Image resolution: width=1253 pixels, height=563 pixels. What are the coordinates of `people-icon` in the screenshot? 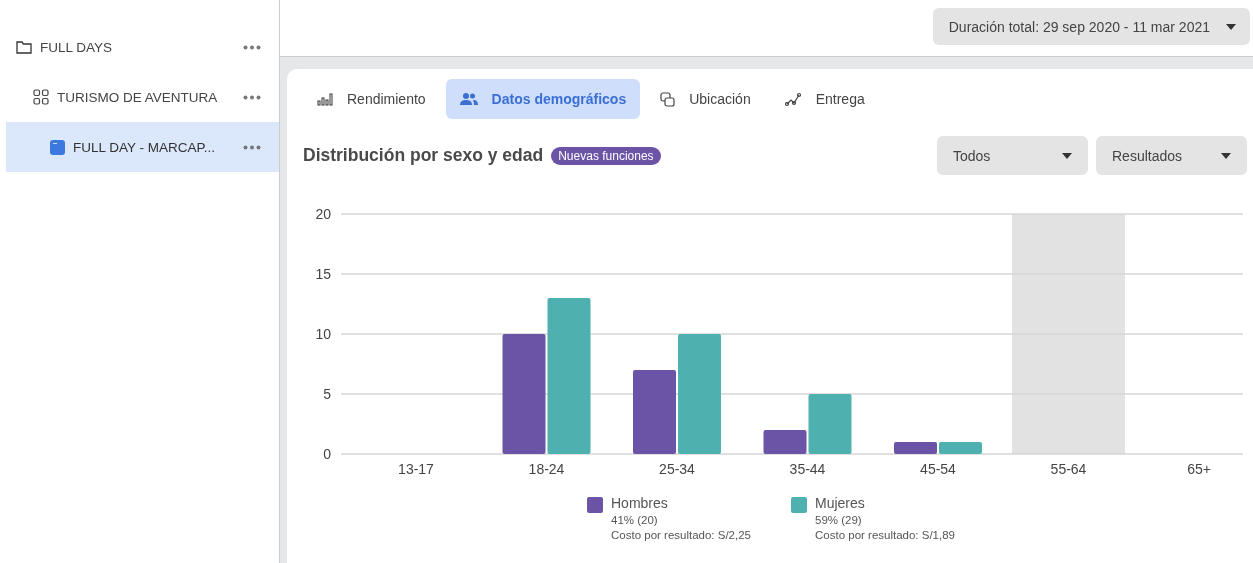 It's located at (468, 99).